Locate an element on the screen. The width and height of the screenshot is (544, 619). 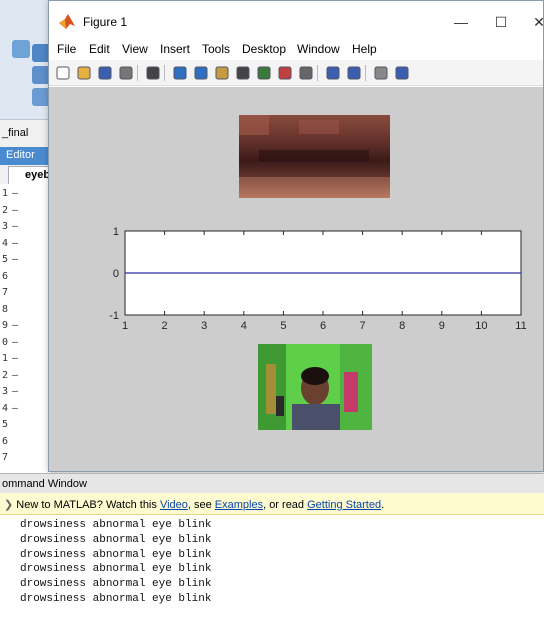
examples-link: Examples is located at coordinates (239, 505).